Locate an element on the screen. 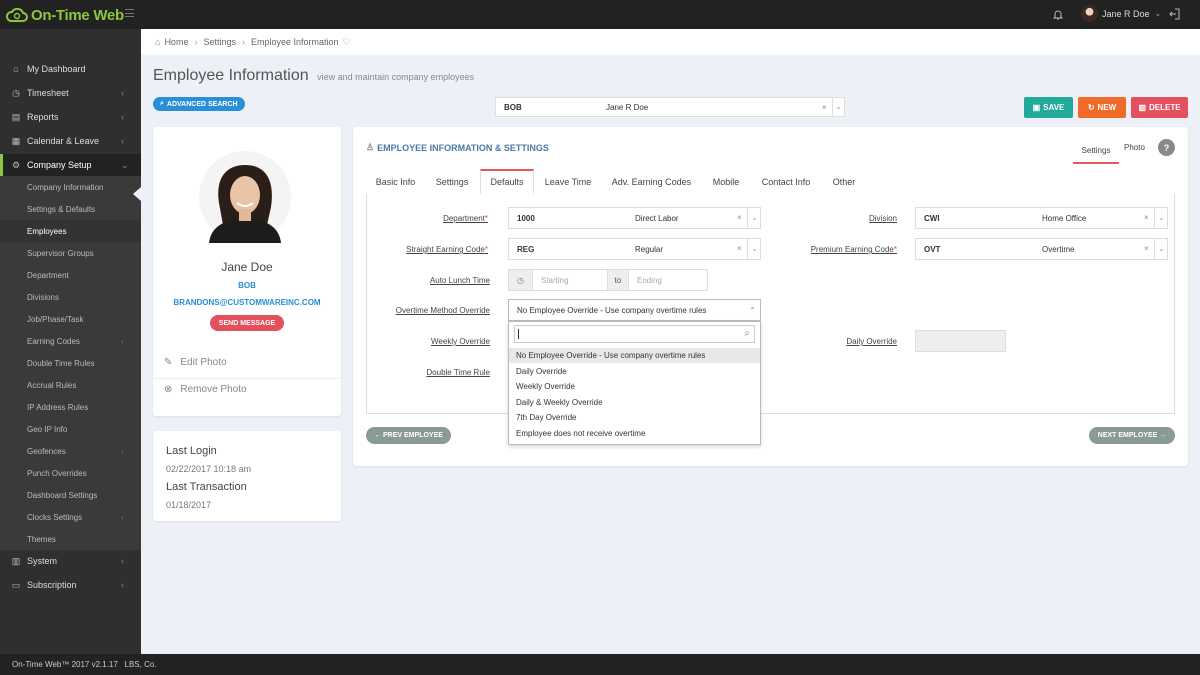  dropdown-search-input: ⌕ is located at coordinates (634, 334).